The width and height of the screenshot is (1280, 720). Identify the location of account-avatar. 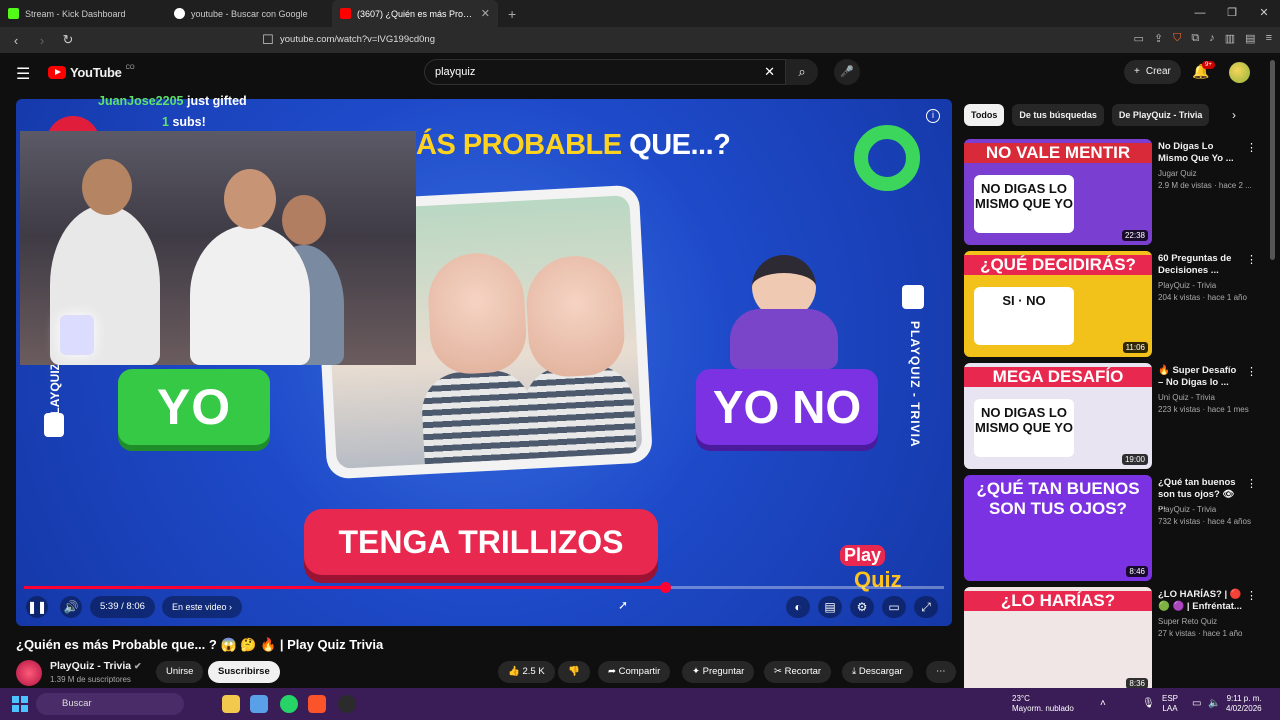
(1239, 72).